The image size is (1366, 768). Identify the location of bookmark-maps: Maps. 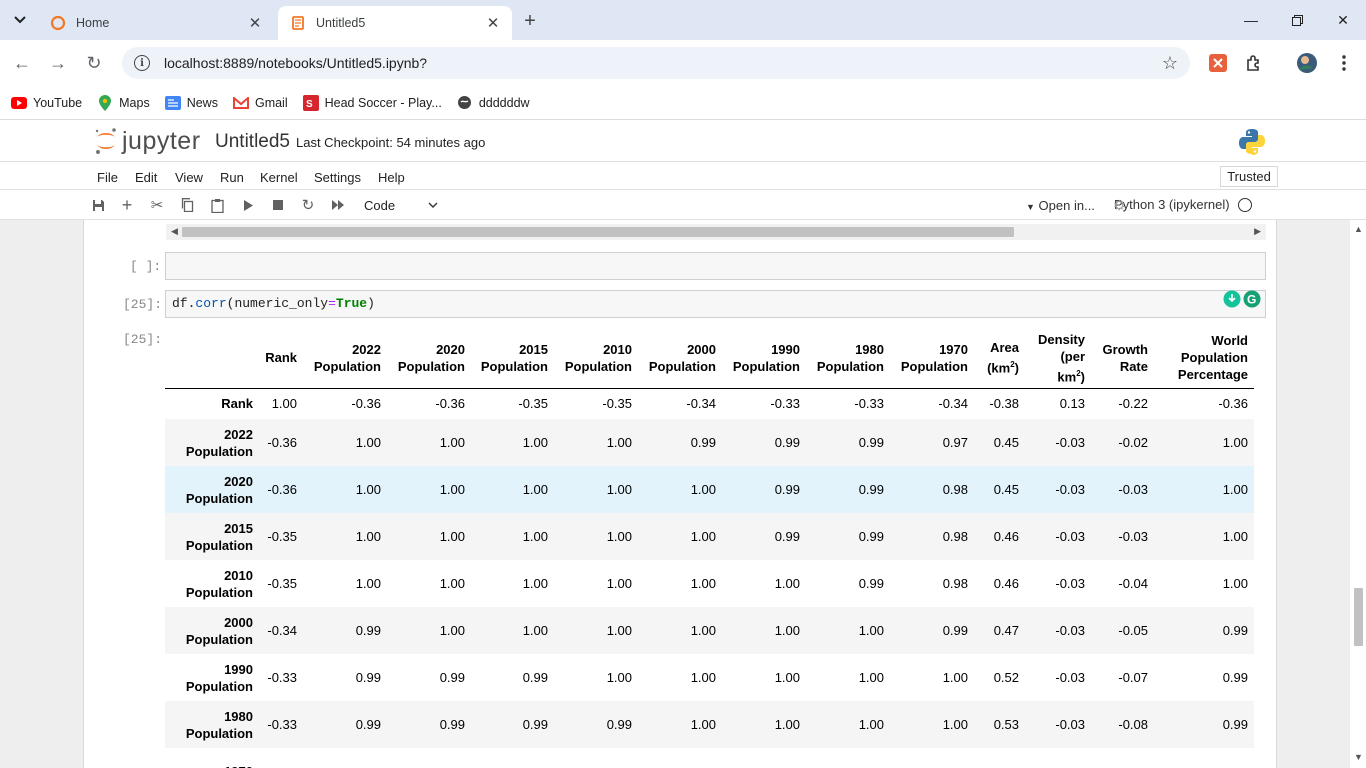
(123, 102).